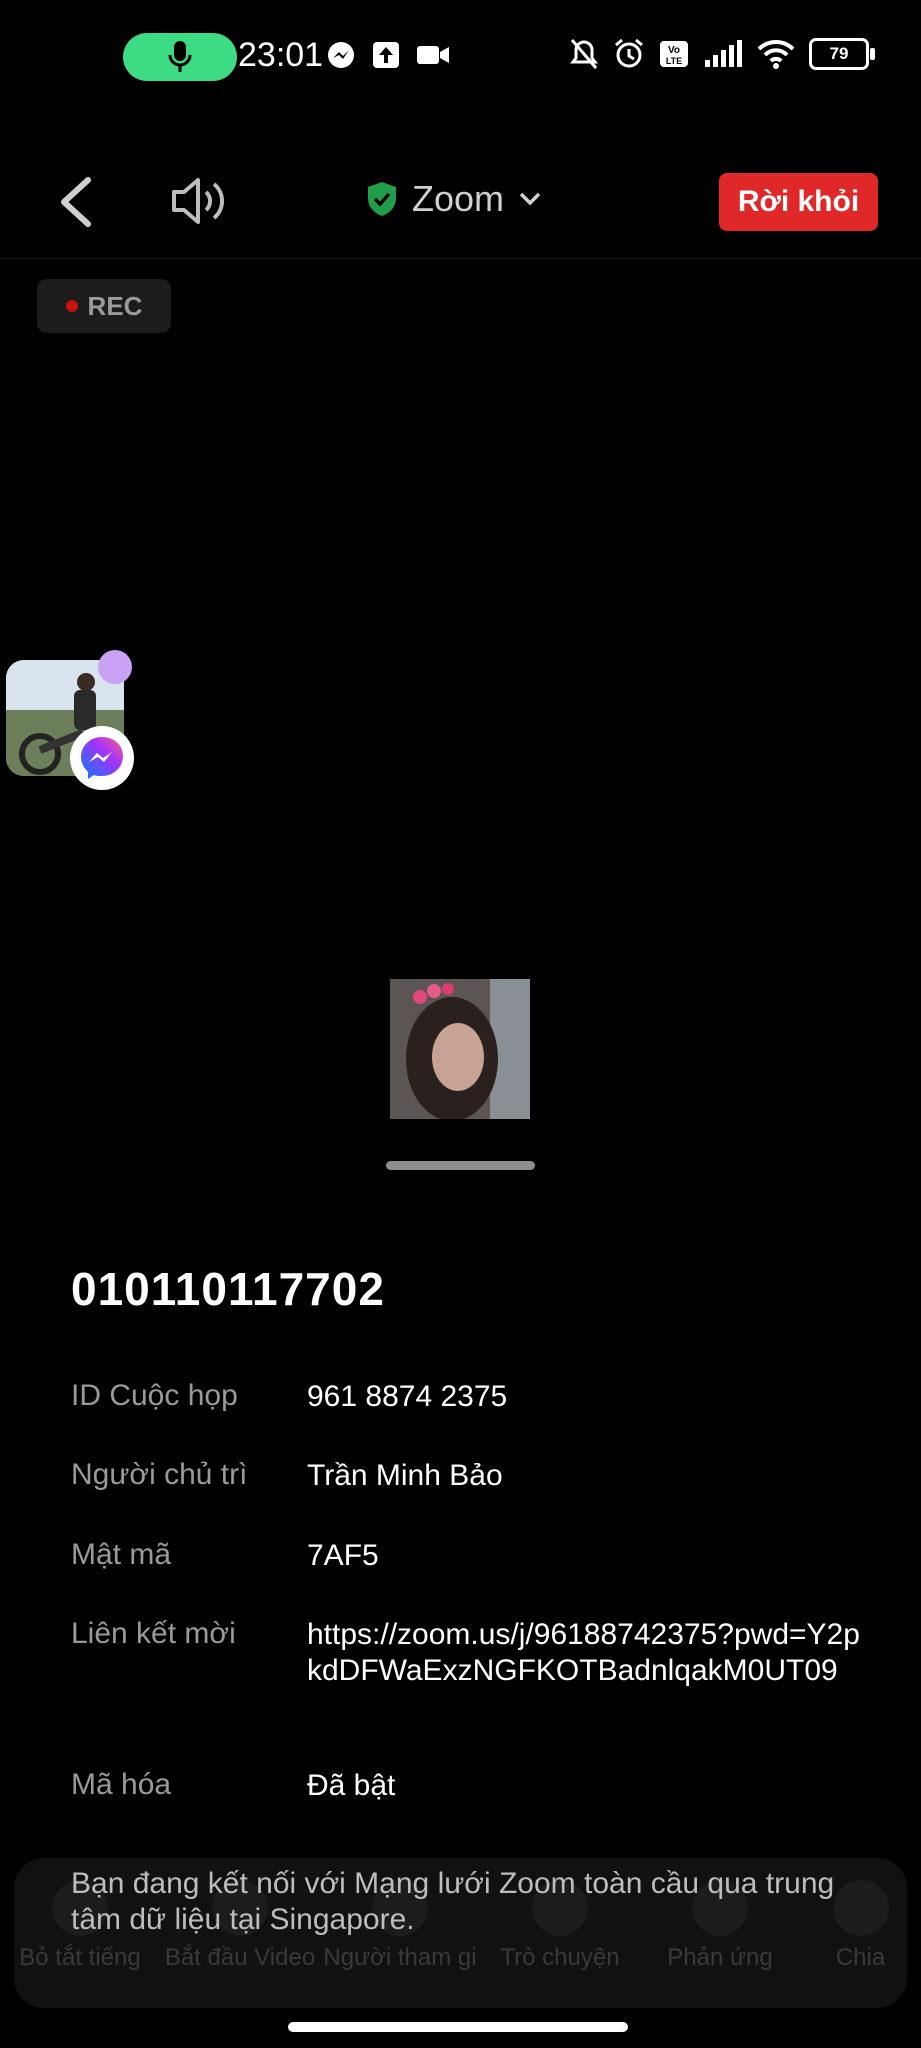 The height and width of the screenshot is (2048, 921). Describe the element at coordinates (343, 1556) in the screenshot. I see `passcode-value: 7AF5` at that location.